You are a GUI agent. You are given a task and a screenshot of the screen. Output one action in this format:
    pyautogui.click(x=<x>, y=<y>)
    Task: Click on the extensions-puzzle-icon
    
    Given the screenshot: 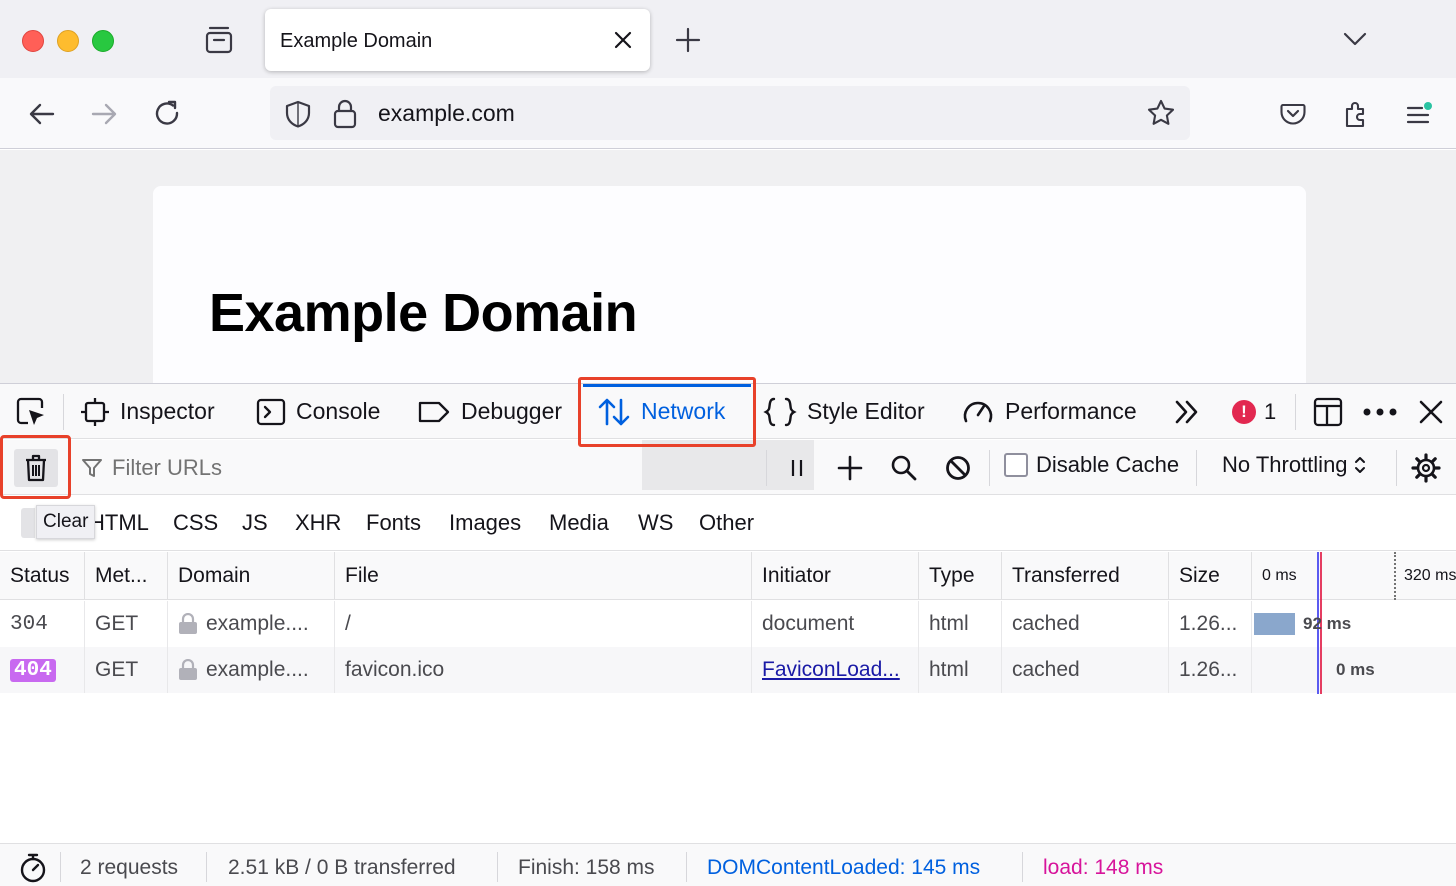 What is the action you would take?
    pyautogui.click(x=1356, y=114)
    